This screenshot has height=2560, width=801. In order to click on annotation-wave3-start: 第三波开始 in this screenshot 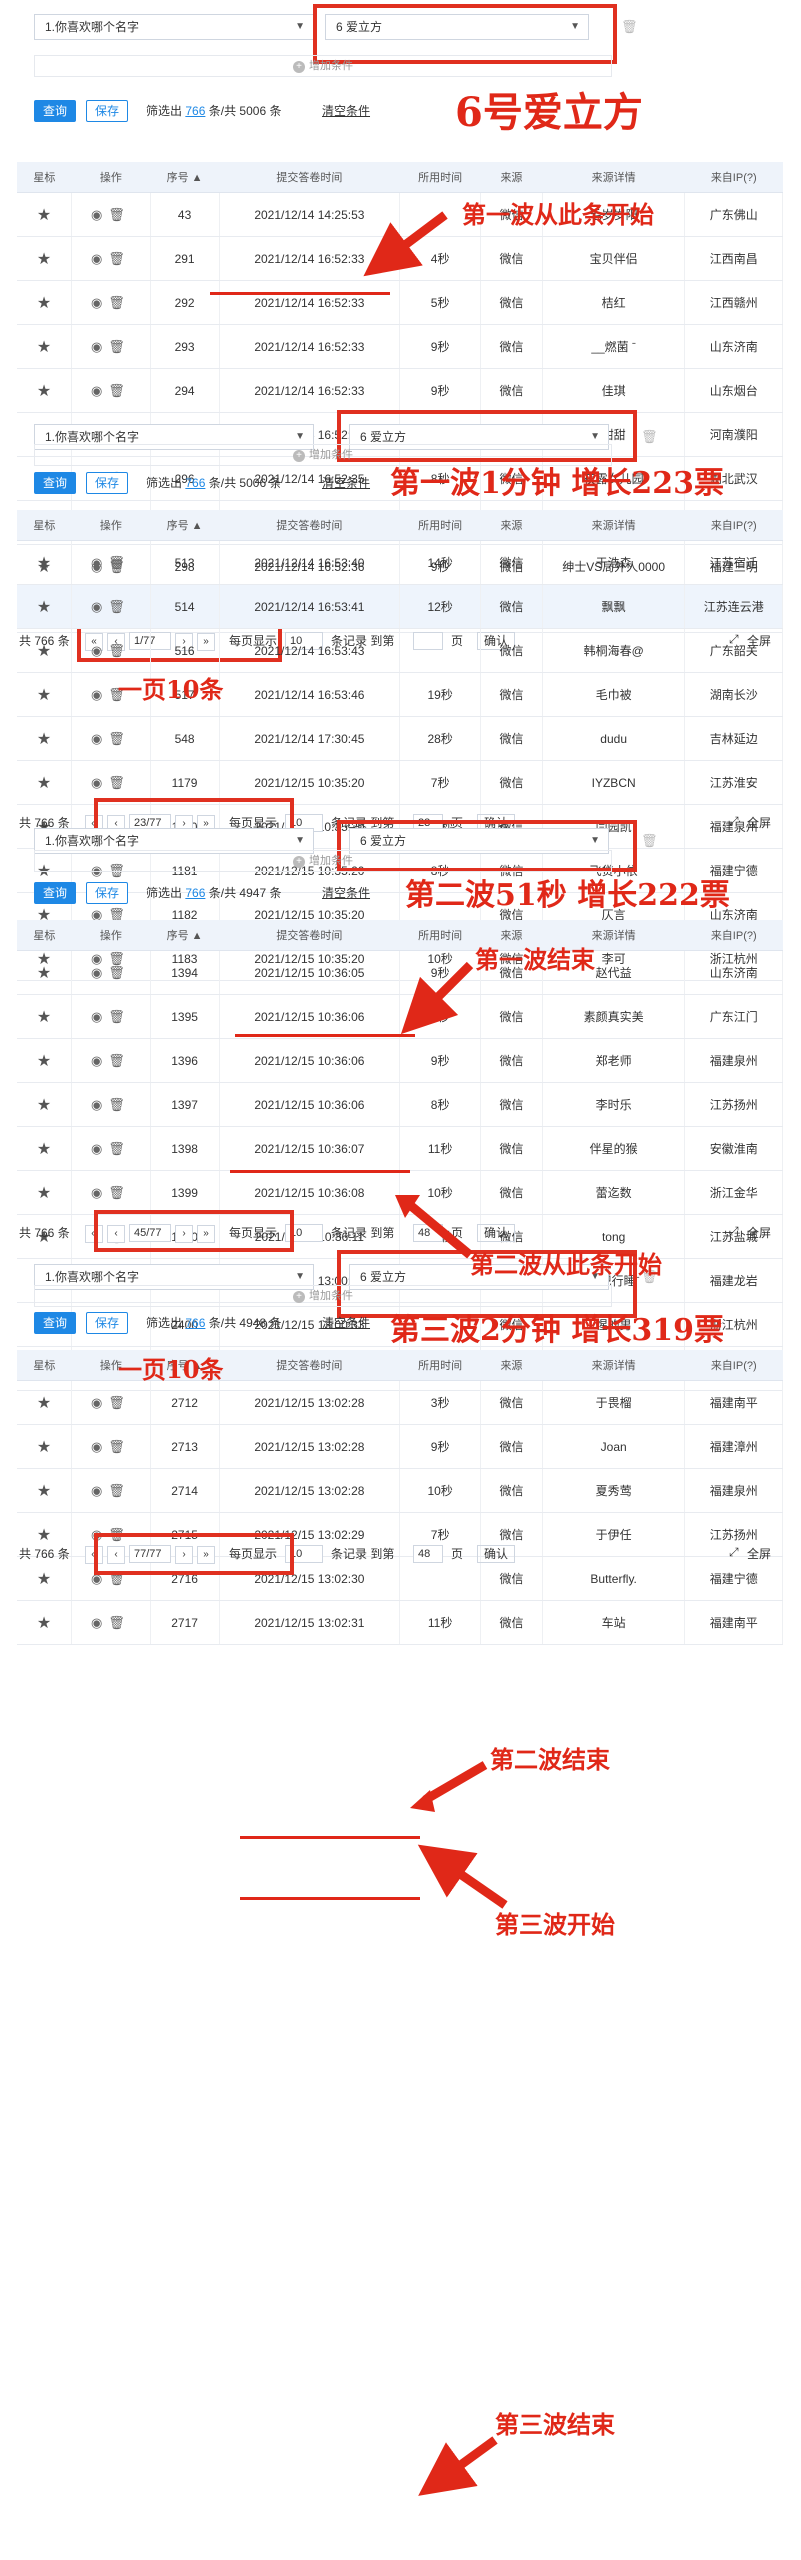, I will do `click(555, 1924)`.